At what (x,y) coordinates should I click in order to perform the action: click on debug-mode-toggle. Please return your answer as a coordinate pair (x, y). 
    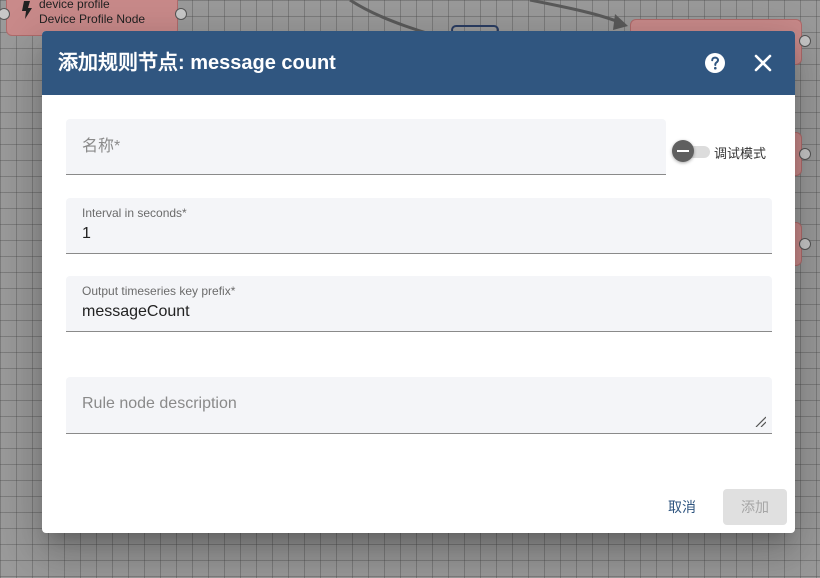
    Looking at the image, I should click on (692, 151).